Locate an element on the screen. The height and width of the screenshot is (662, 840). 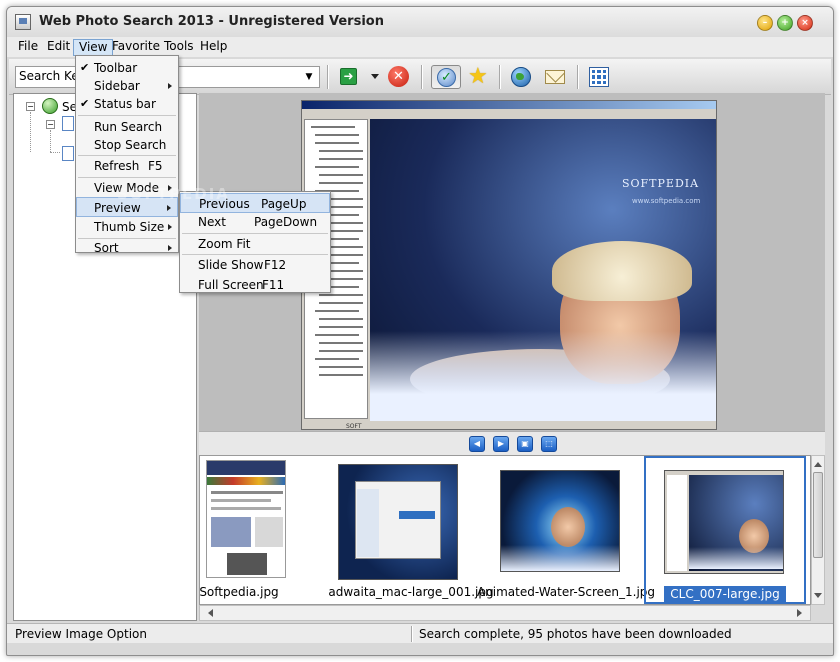
scroll-thumb is located at coordinates (818, 515).